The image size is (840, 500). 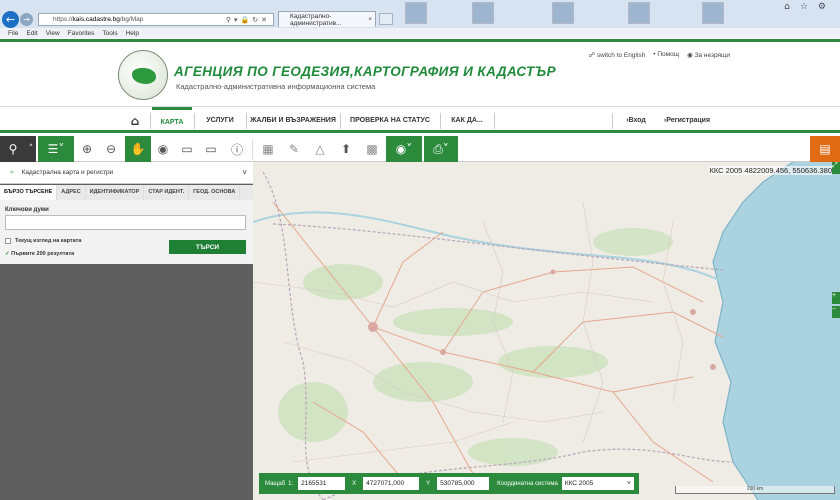 I want to click on forward-icon: →, so click(x=26, y=19).